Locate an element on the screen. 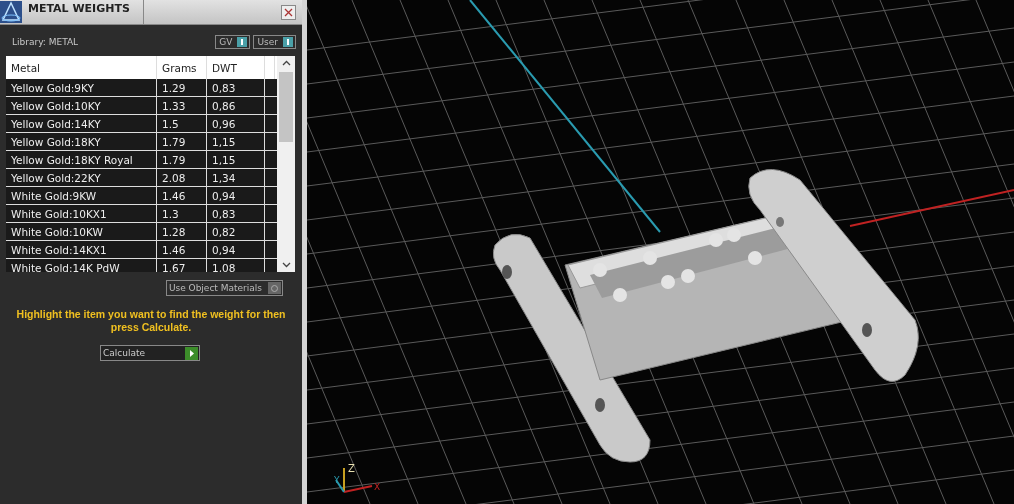 The height and width of the screenshot is (504, 1014). toggle-button: User is located at coordinates (274, 42).